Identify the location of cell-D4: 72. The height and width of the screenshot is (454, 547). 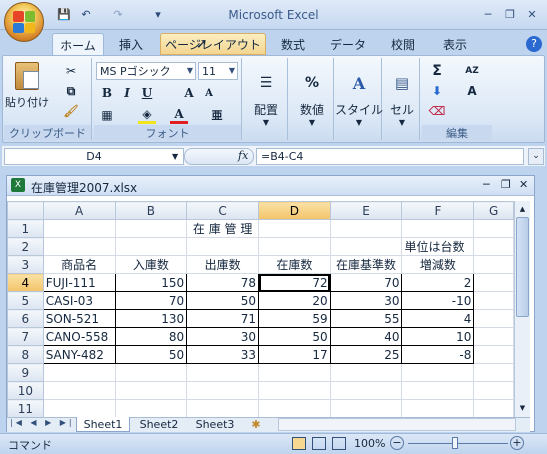
(294, 282).